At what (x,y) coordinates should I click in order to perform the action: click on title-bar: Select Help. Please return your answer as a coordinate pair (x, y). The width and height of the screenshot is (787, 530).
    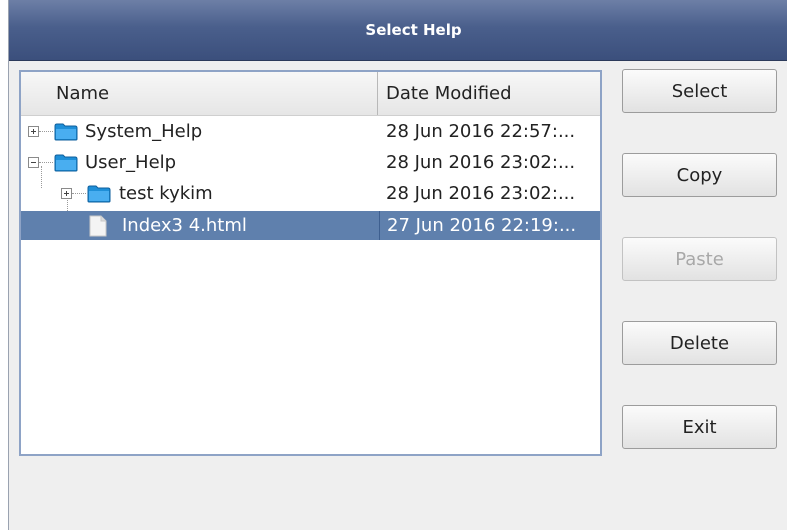
    Looking at the image, I should click on (398, 30).